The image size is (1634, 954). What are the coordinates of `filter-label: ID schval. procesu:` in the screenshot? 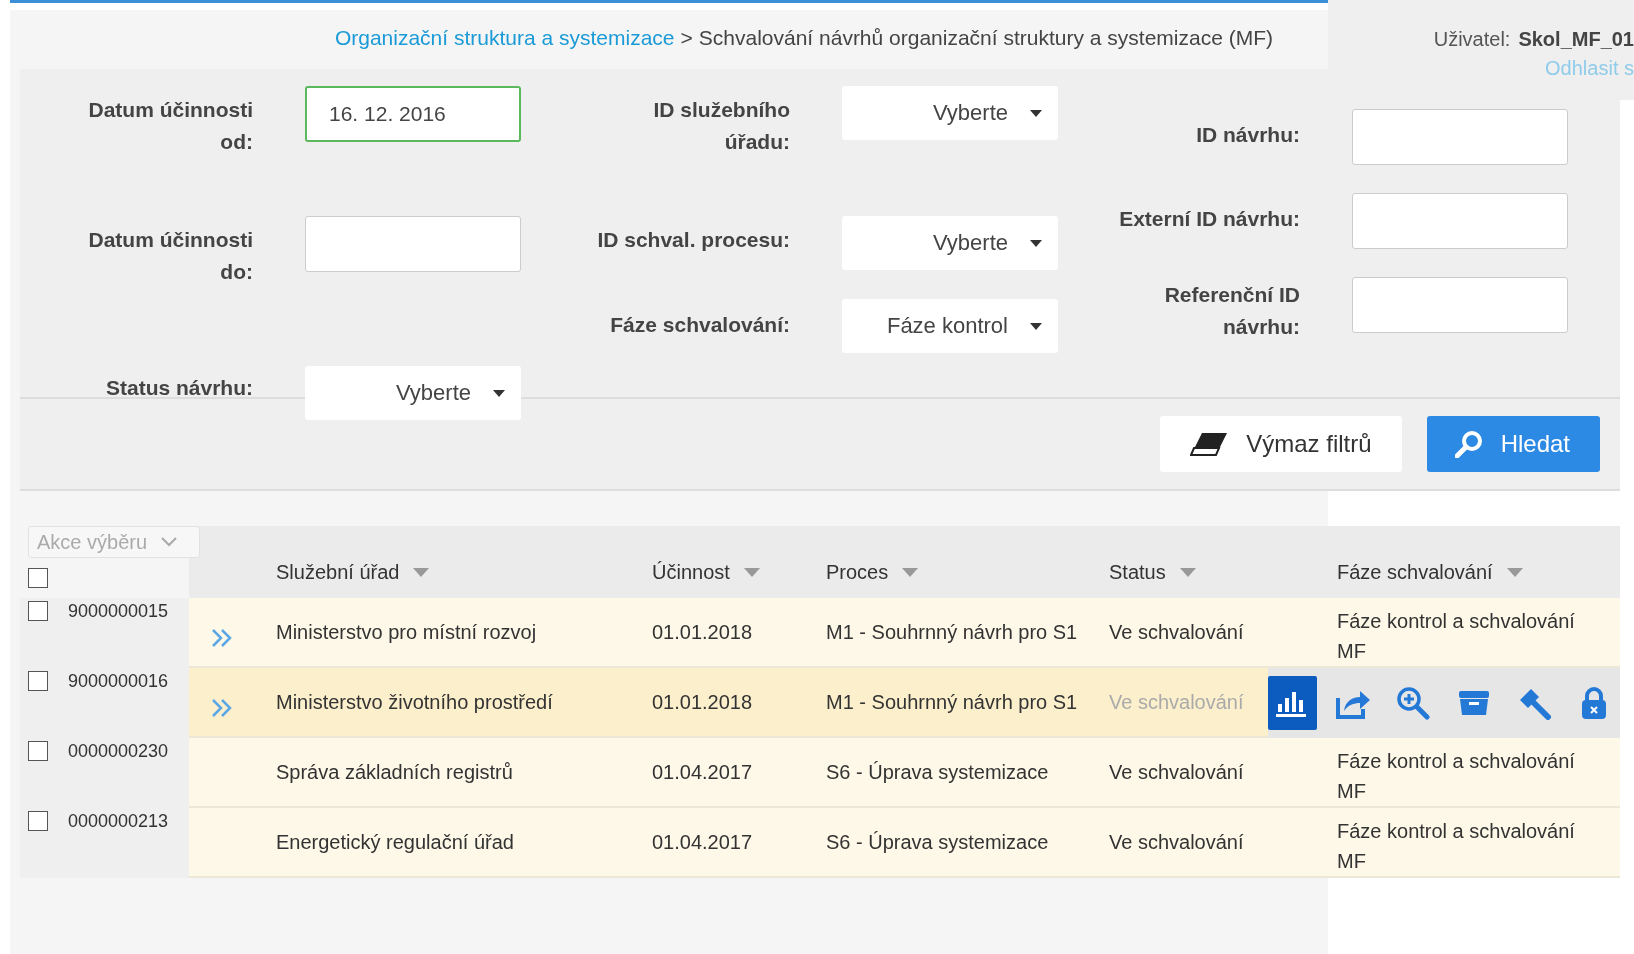 It's located at (693, 240).